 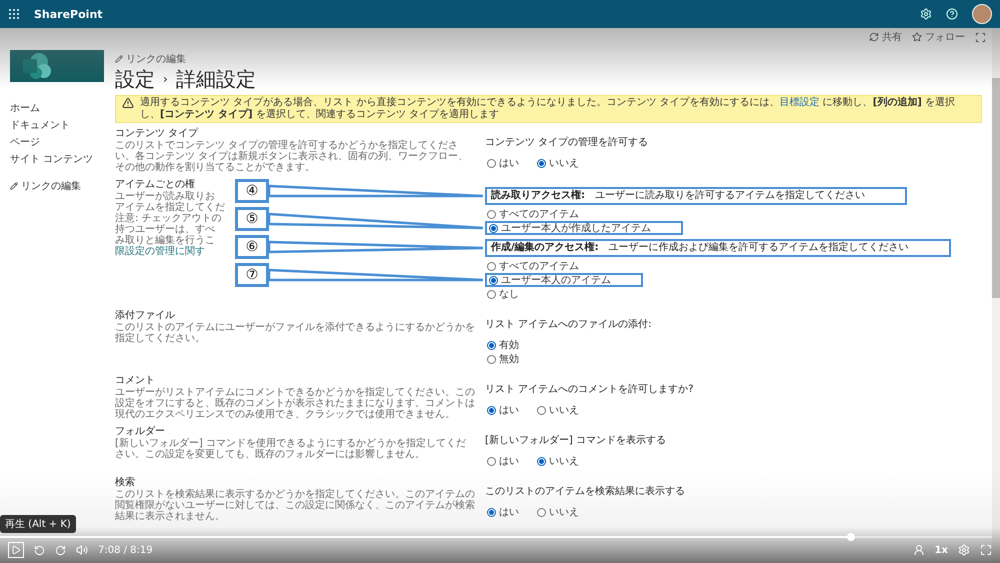 I want to click on section-description: [新しいフォルダー] コマンドを使用できるようにするかどうかを指定してください。この設定を変更しても、既存のフォルダーには影響しません。, so click(x=291, y=449).